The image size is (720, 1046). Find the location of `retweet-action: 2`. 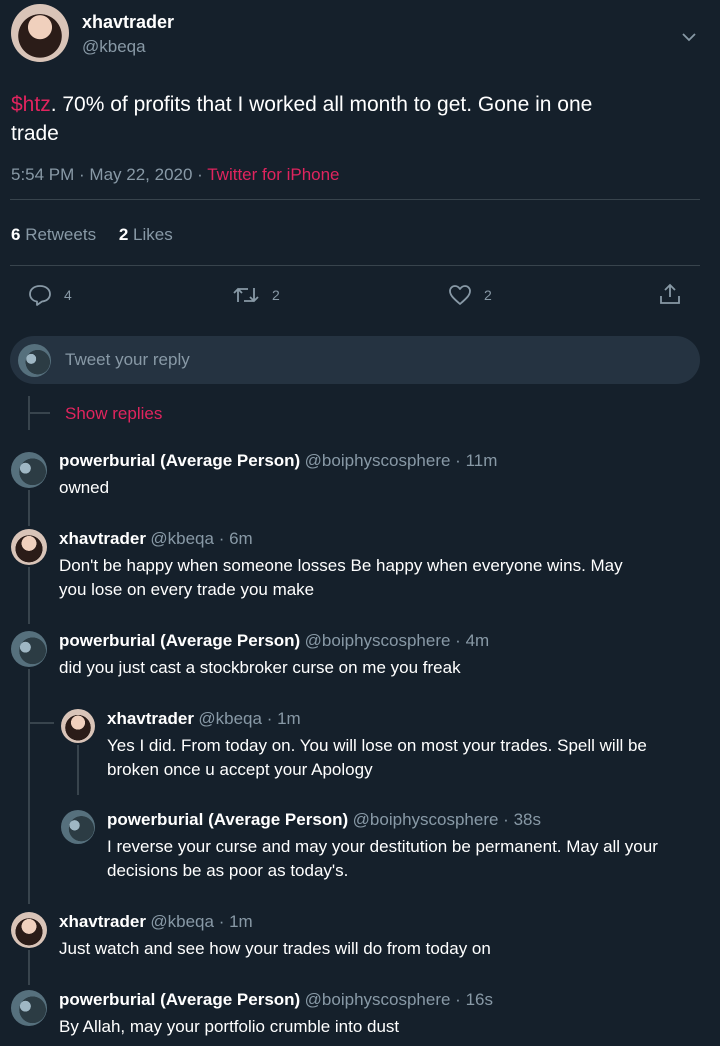

retweet-action: 2 is located at coordinates (256, 295).